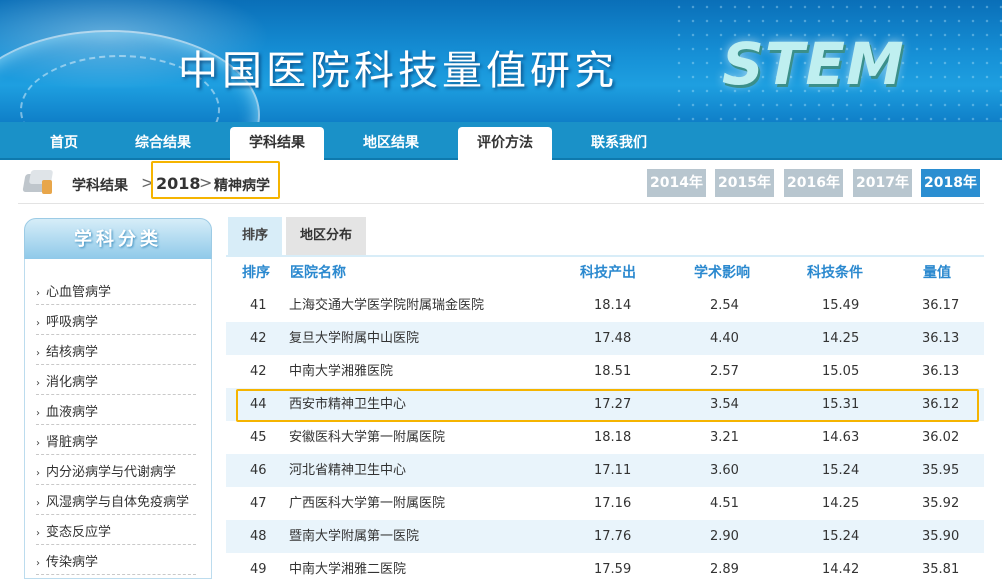  What do you see at coordinates (258, 536) in the screenshot?
I see `cell-rank: 48` at bounding box center [258, 536].